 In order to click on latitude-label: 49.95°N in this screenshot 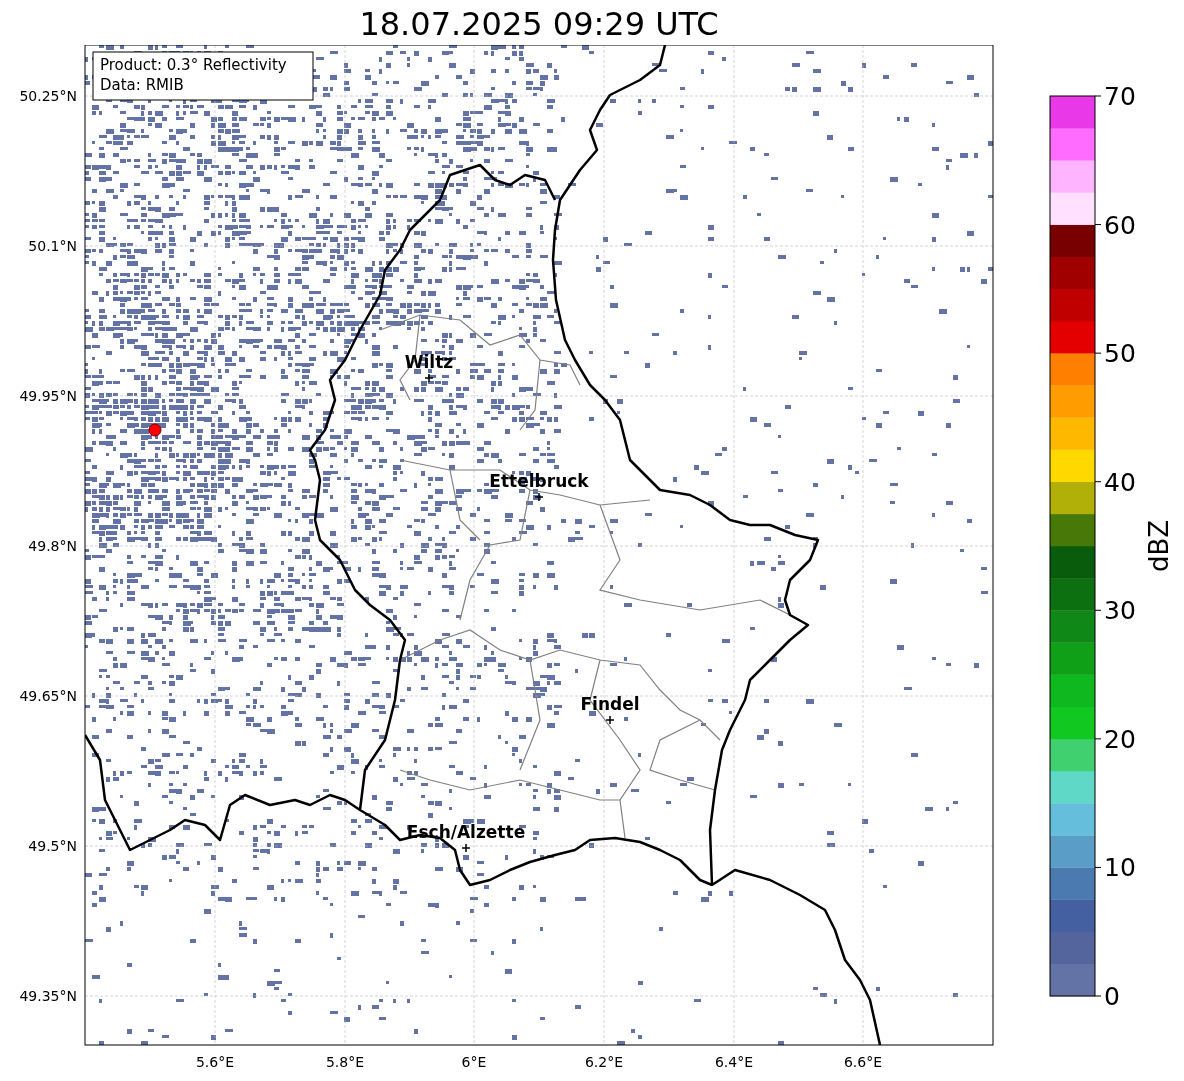, I will do `click(48, 396)`.